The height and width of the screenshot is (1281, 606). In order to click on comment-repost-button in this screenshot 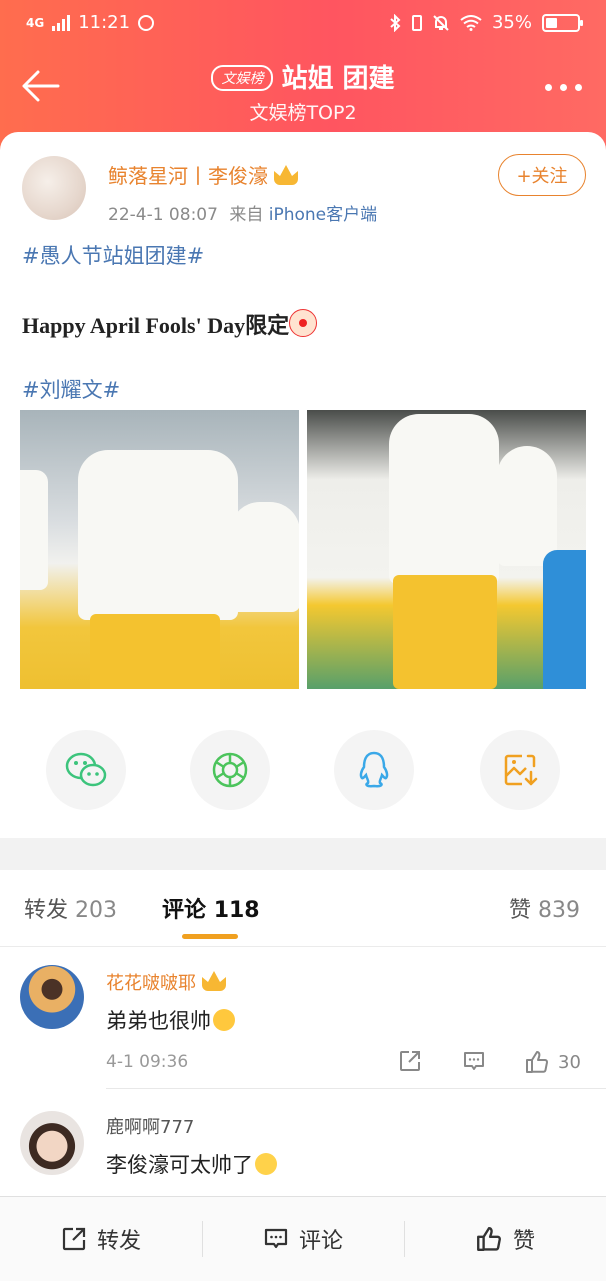, I will do `click(410, 1061)`.